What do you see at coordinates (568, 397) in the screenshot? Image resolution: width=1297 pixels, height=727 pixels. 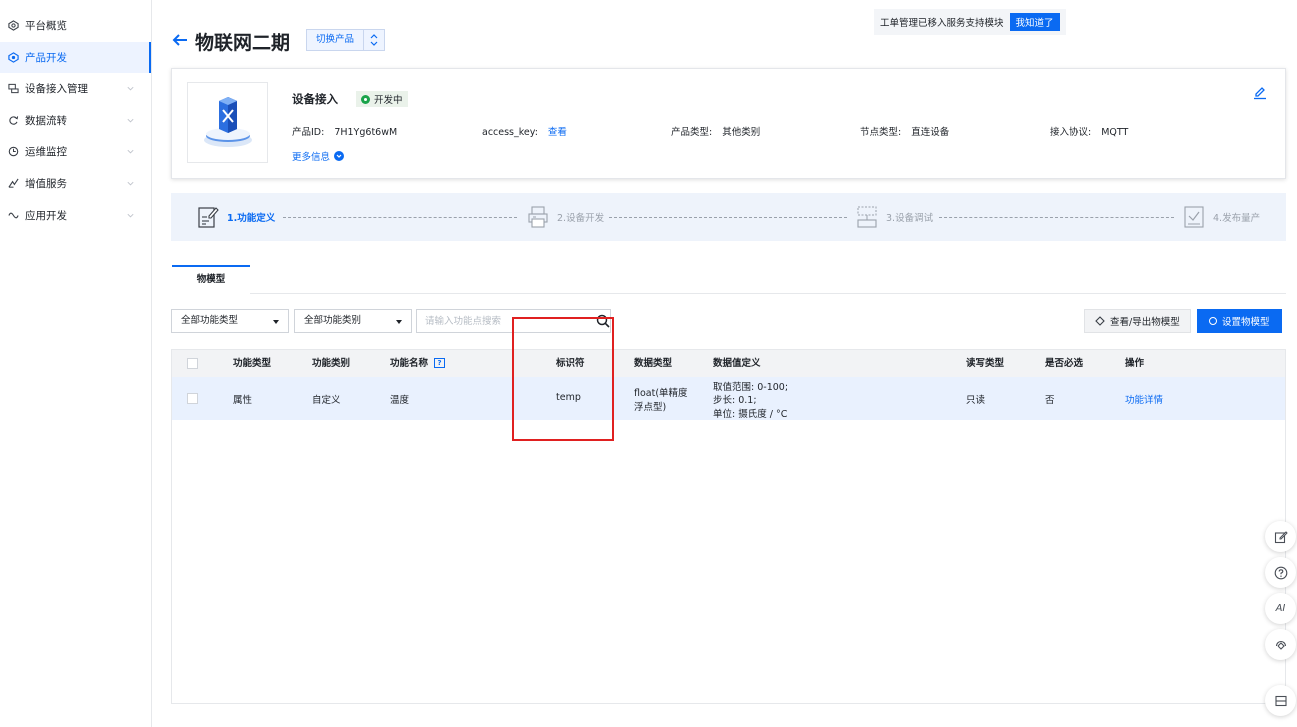 I see `cell-identifier: temp` at bounding box center [568, 397].